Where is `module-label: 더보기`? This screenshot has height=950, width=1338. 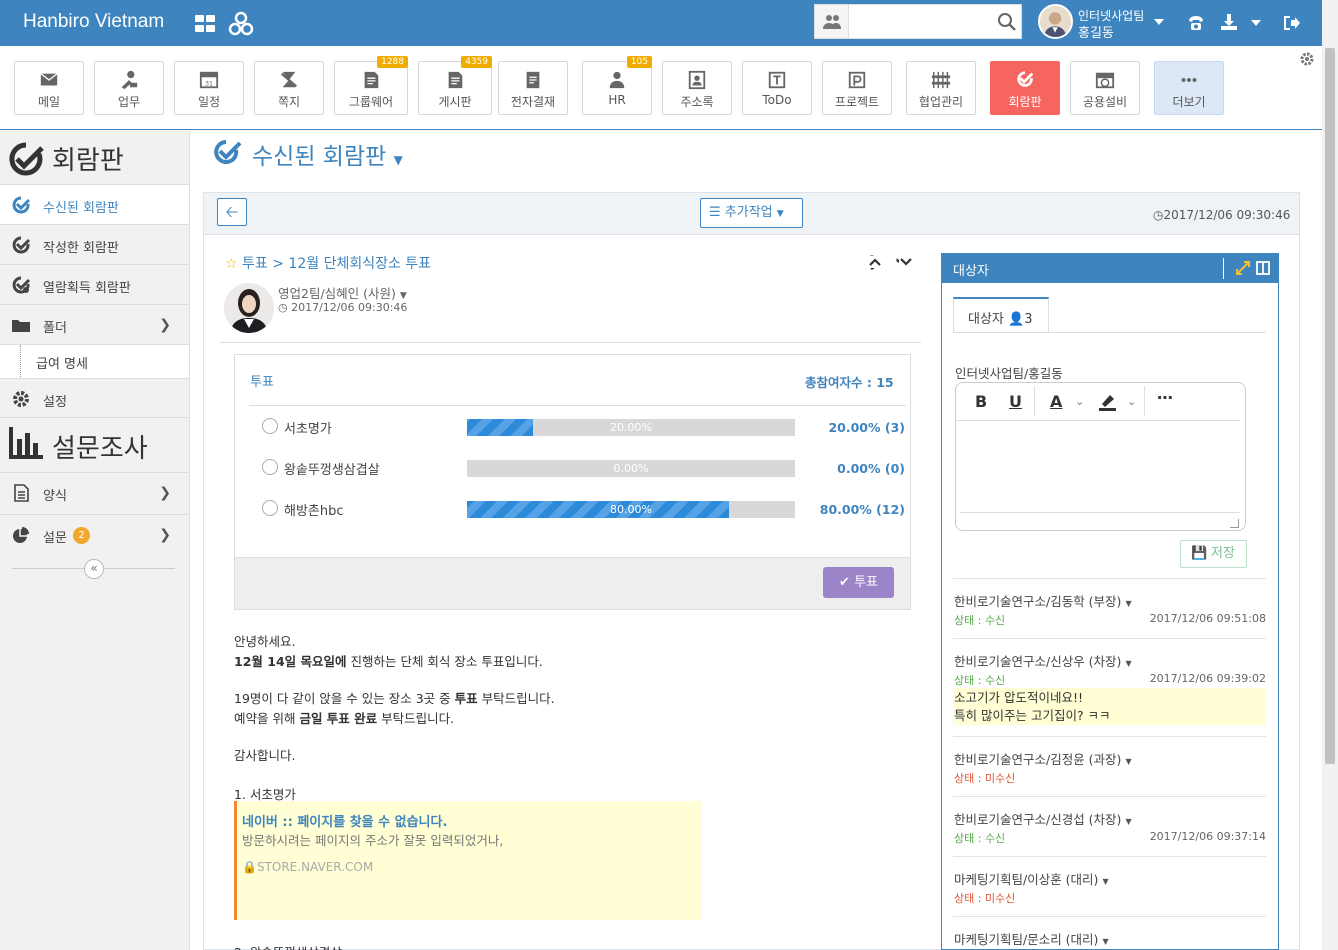 module-label: 더보기 is located at coordinates (1189, 102).